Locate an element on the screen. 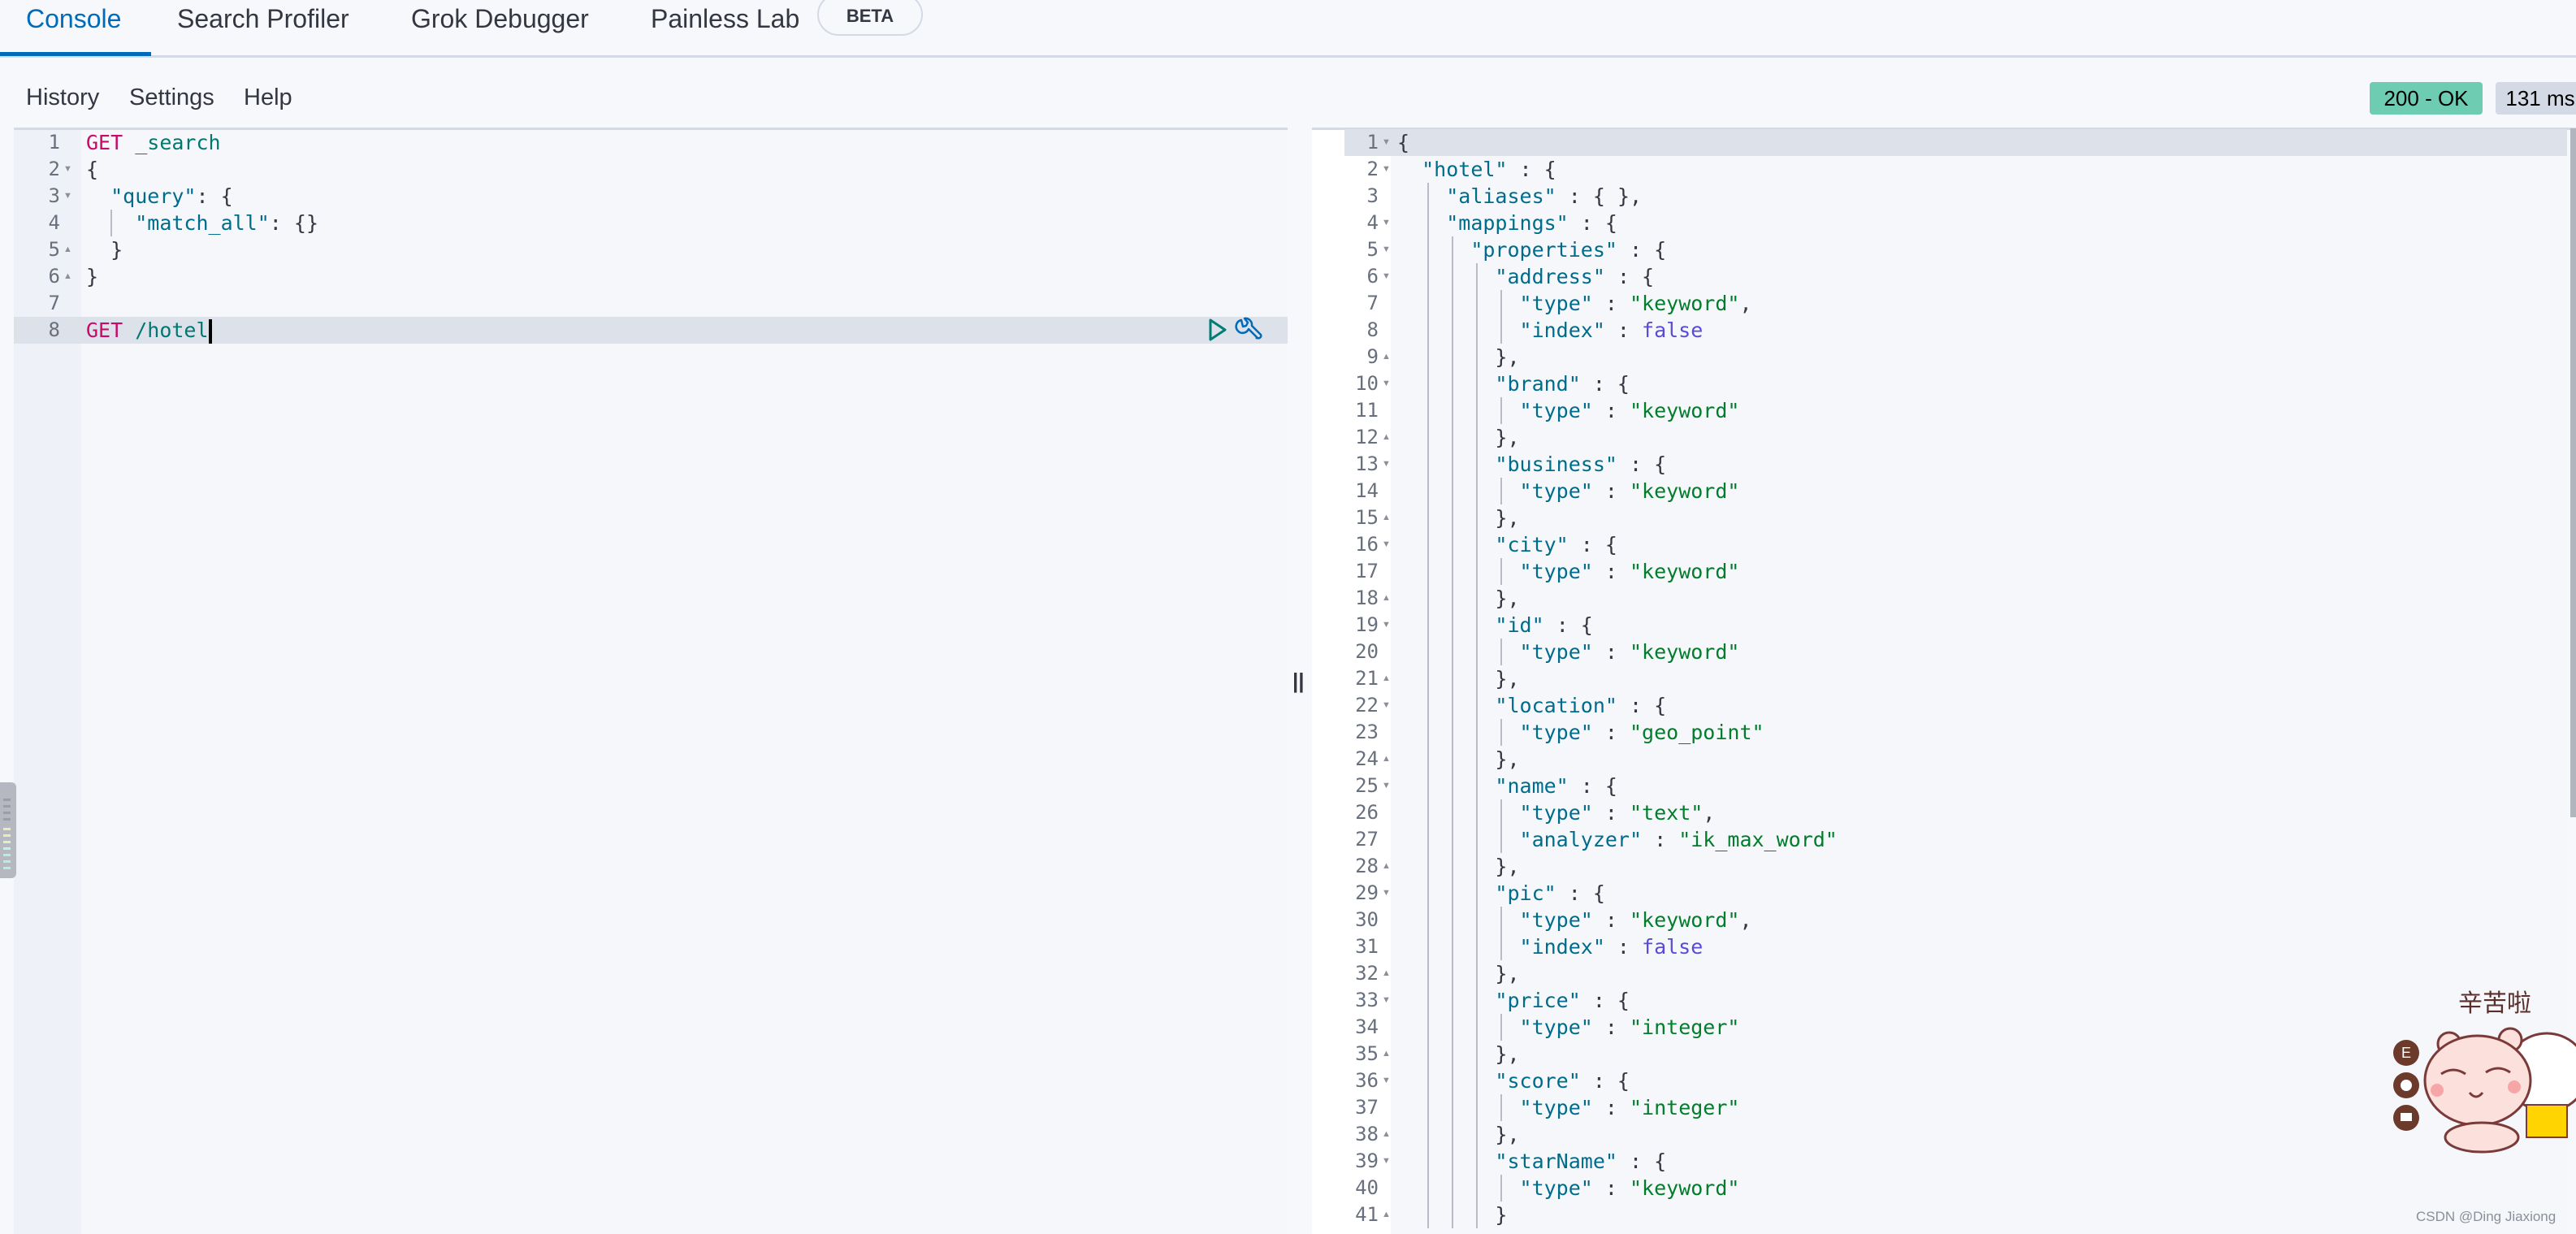  request-settings-button is located at coordinates (1249, 333).